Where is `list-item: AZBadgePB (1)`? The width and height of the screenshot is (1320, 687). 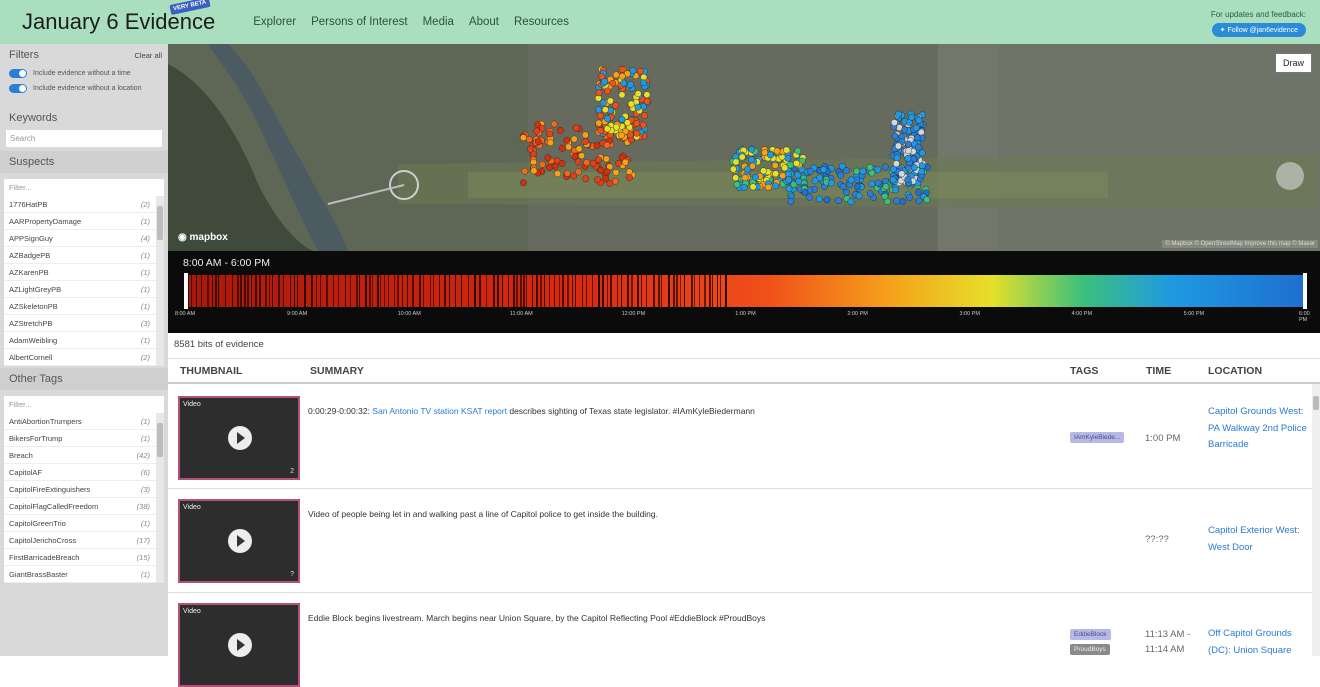
list-item: AZBadgePB (1) is located at coordinates (84, 255).